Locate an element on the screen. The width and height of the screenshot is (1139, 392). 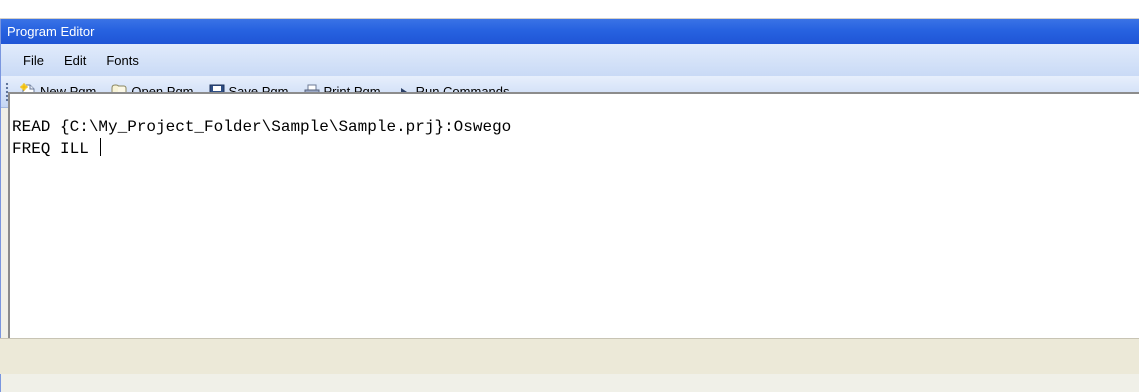
window-title: Program Editor is located at coordinates (51, 31).